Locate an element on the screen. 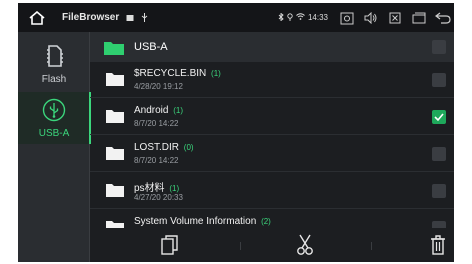 The height and width of the screenshot is (264, 472). app-title: FileBrowser is located at coordinates (91, 17).